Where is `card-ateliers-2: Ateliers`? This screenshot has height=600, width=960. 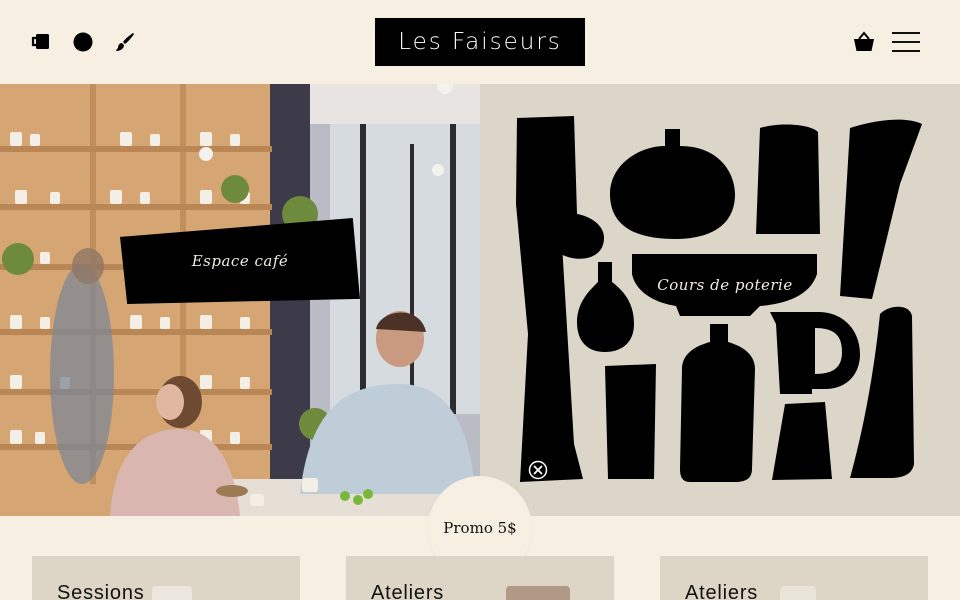 card-ateliers-2: Ateliers is located at coordinates (794, 578).